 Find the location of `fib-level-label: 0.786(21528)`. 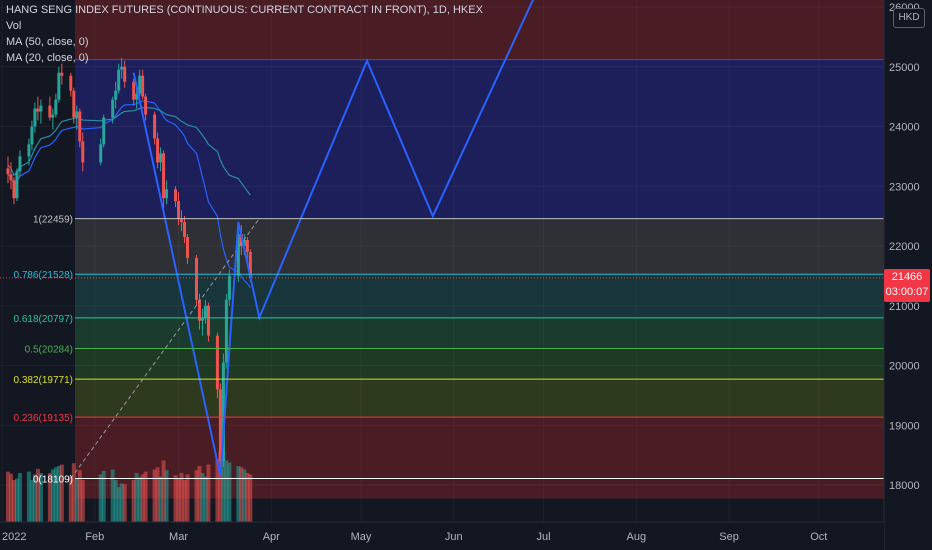

fib-level-label: 0.786(21528) is located at coordinates (44, 275).